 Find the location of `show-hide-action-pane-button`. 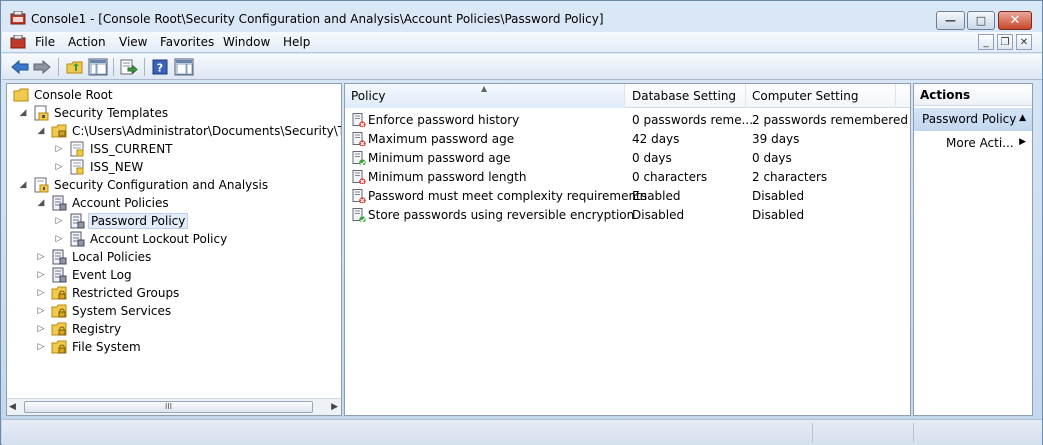

show-hide-action-pane-button is located at coordinates (184, 67).